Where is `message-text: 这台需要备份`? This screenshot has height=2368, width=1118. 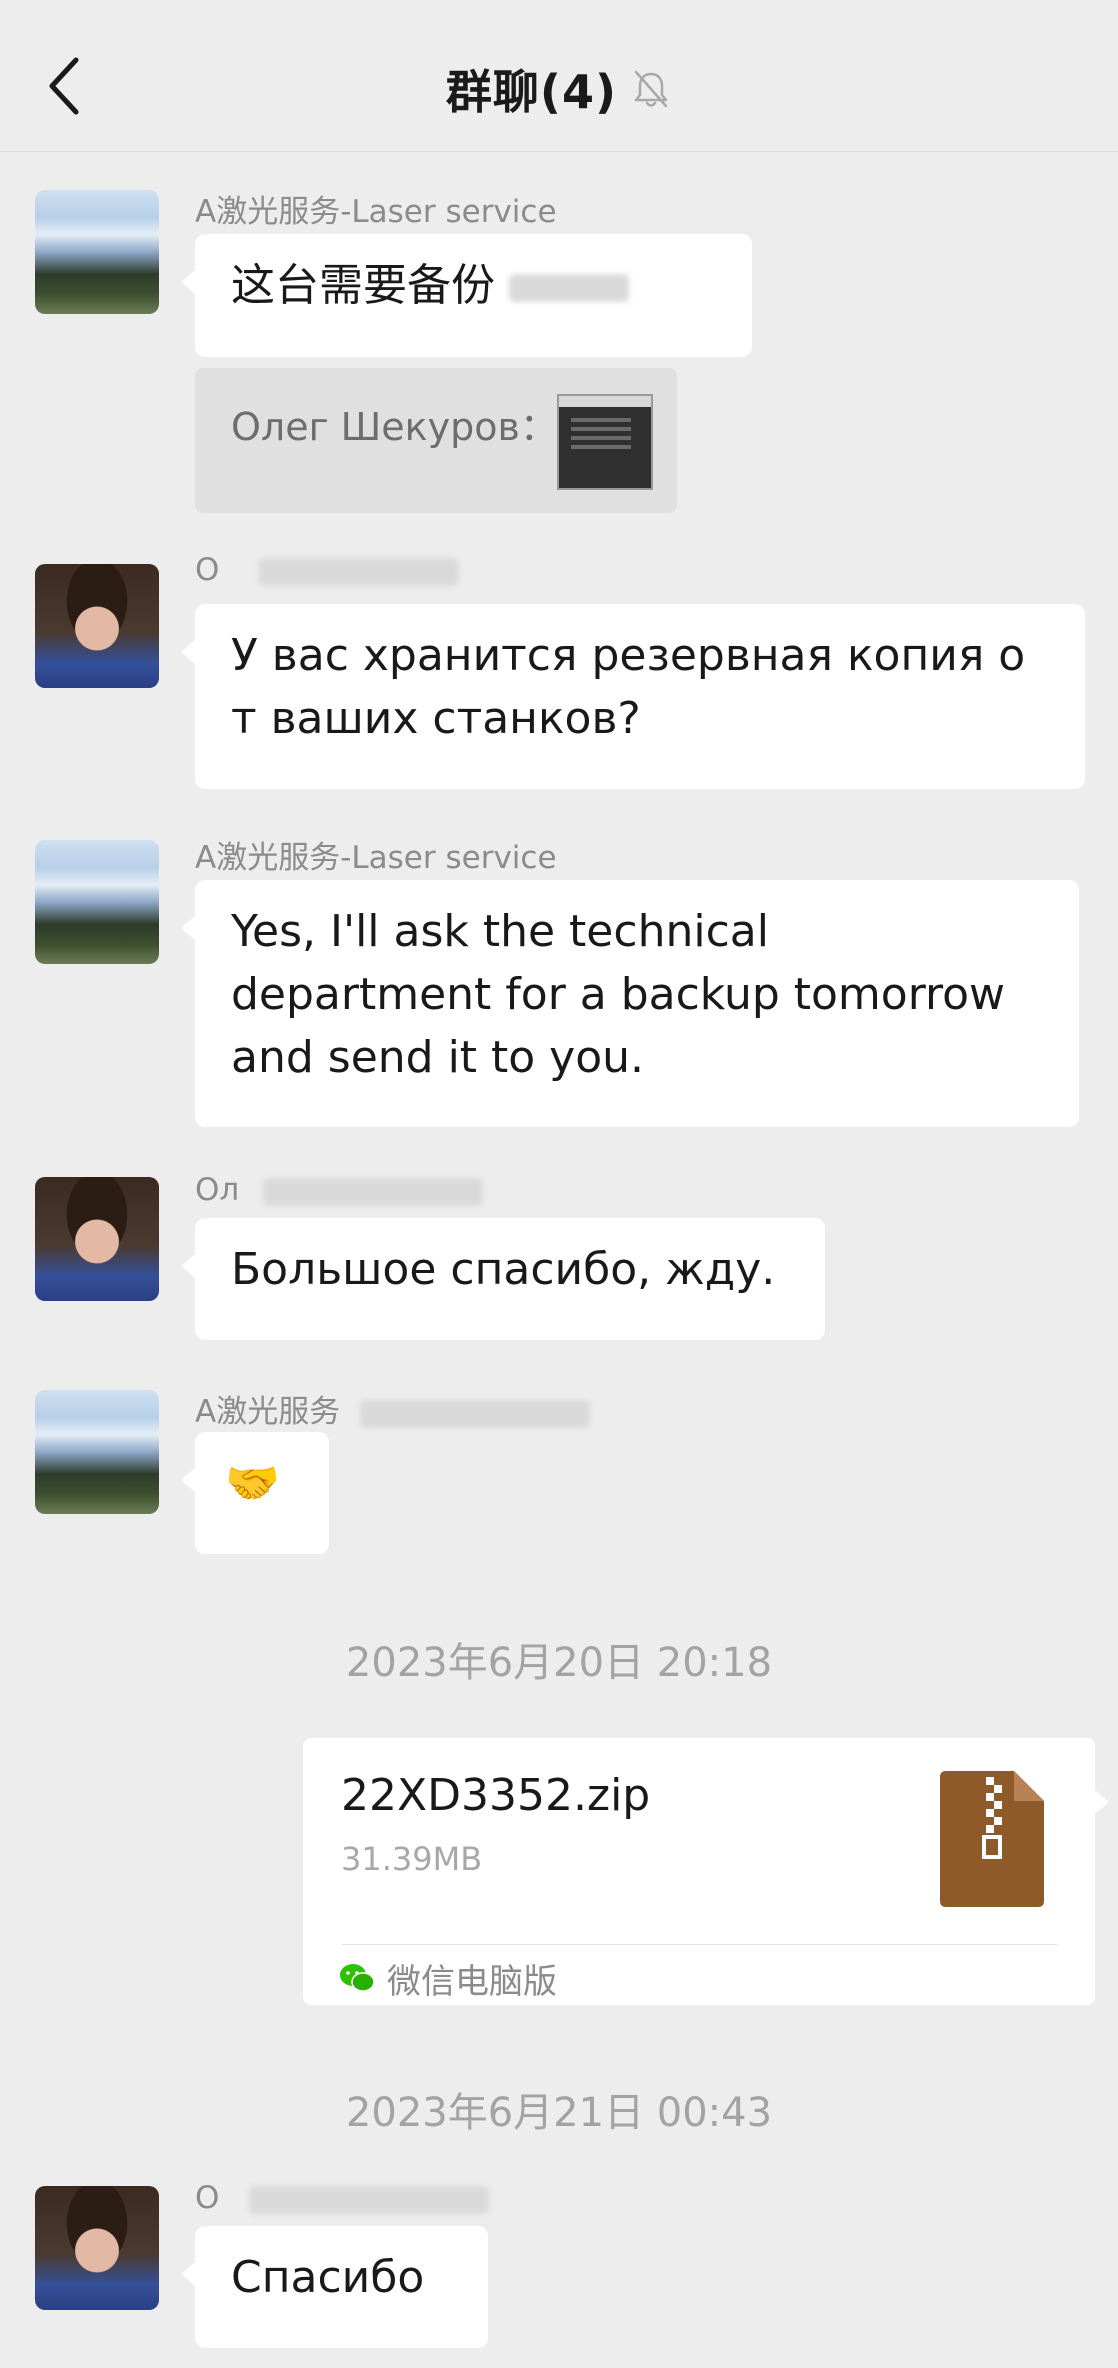
message-text: 这台需要备份 is located at coordinates (363, 285).